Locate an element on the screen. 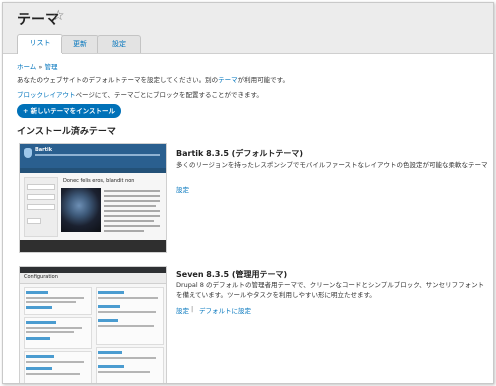 This screenshot has width=496, height=386. bartik-settings-link: 設定 is located at coordinates (182, 189).